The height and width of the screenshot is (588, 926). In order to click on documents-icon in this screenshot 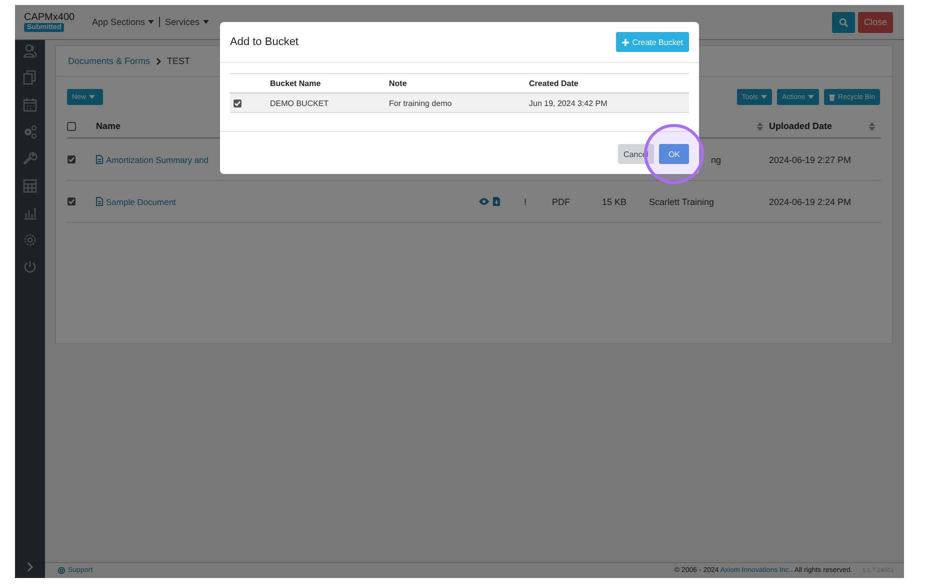, I will do `click(30, 78)`.